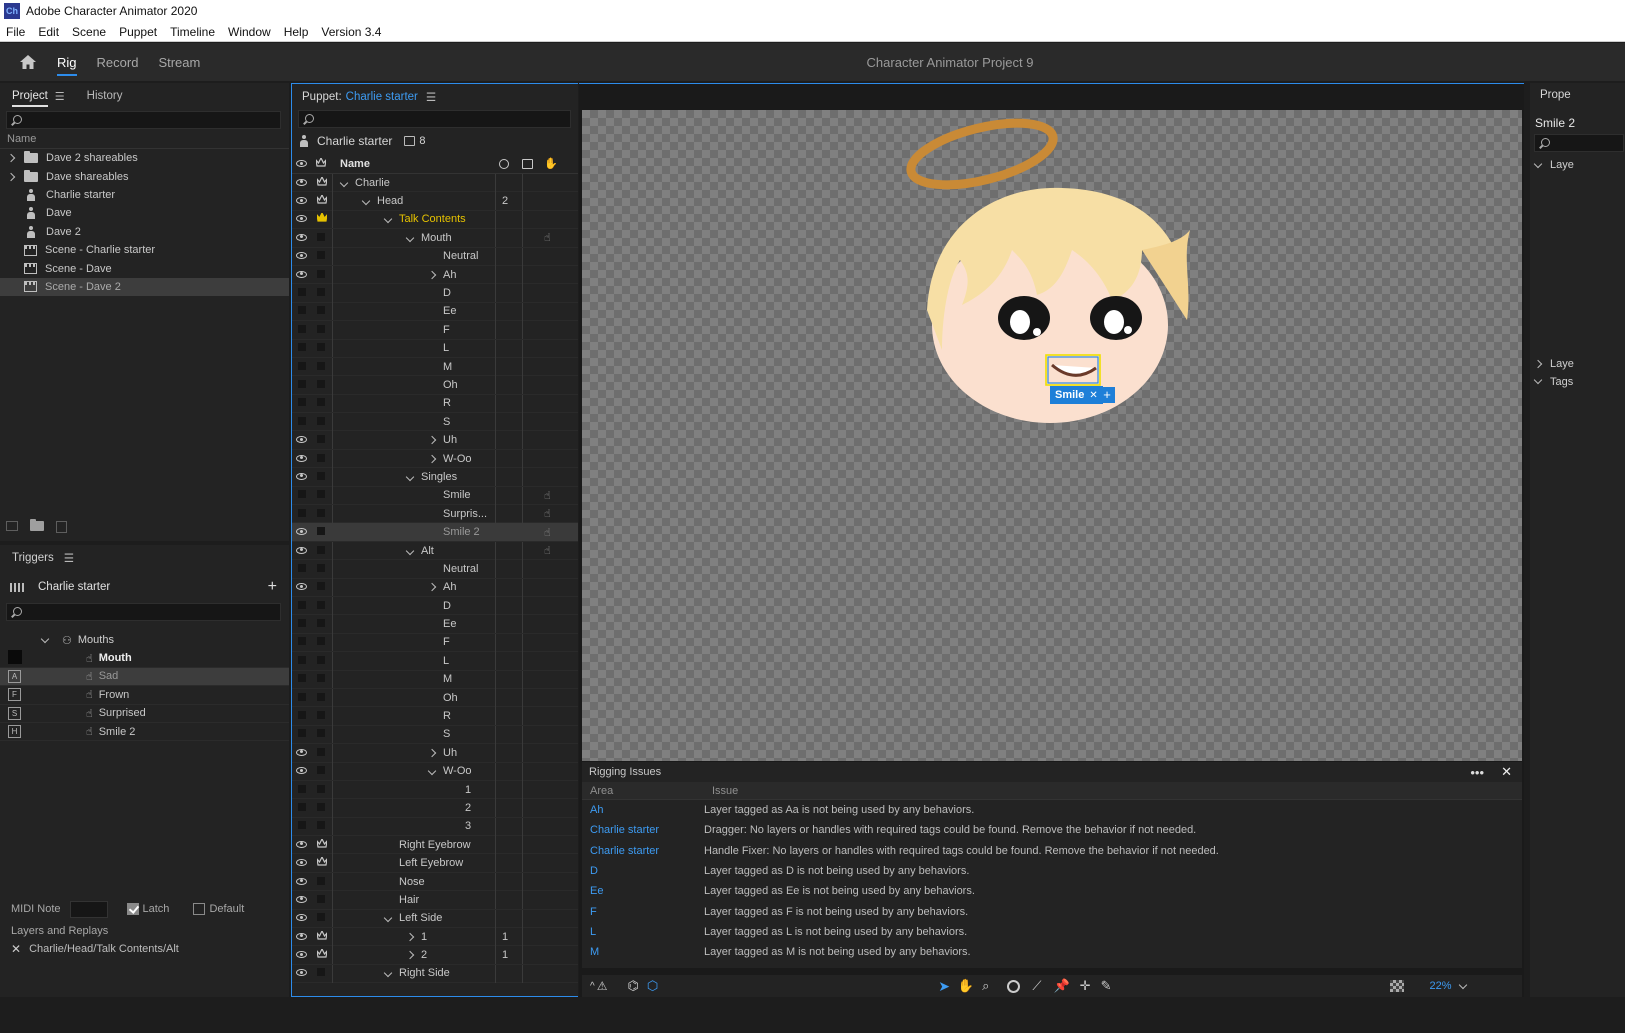 Image resolution: width=1625 pixels, height=1033 pixels. What do you see at coordinates (144, 640) in the screenshot?
I see `trigger-group-row: ⚇ Mouths` at bounding box center [144, 640].